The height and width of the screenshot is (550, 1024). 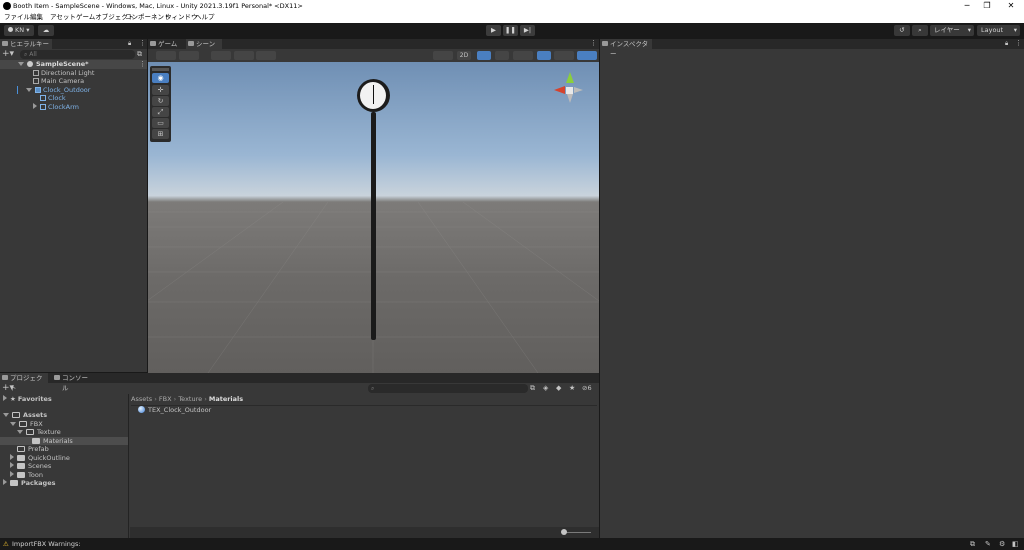 I want to click on rect-tool-button: ▭, so click(x=160, y=123).